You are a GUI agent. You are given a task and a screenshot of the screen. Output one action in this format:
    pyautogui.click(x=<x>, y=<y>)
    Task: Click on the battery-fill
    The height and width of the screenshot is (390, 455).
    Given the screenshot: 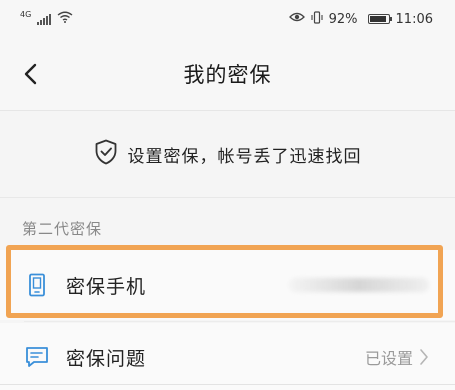 What is the action you would take?
    pyautogui.click(x=378, y=19)
    